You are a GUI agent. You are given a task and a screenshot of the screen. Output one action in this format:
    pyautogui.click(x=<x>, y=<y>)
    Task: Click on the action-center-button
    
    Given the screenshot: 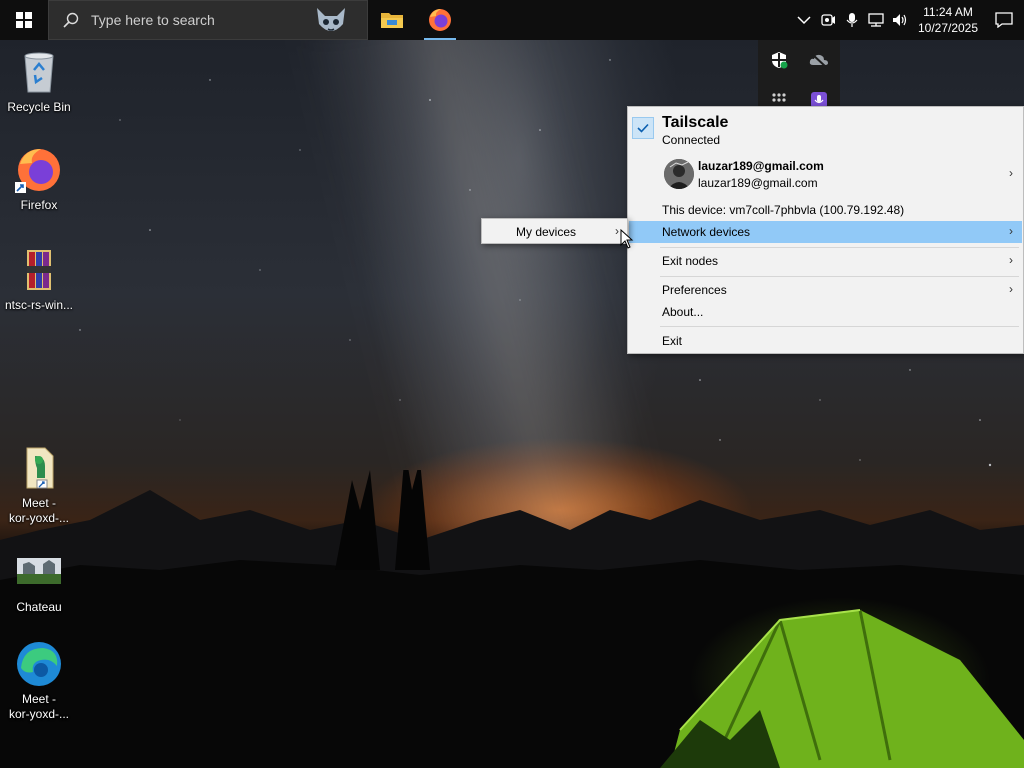 What is the action you would take?
    pyautogui.click(x=1004, y=20)
    